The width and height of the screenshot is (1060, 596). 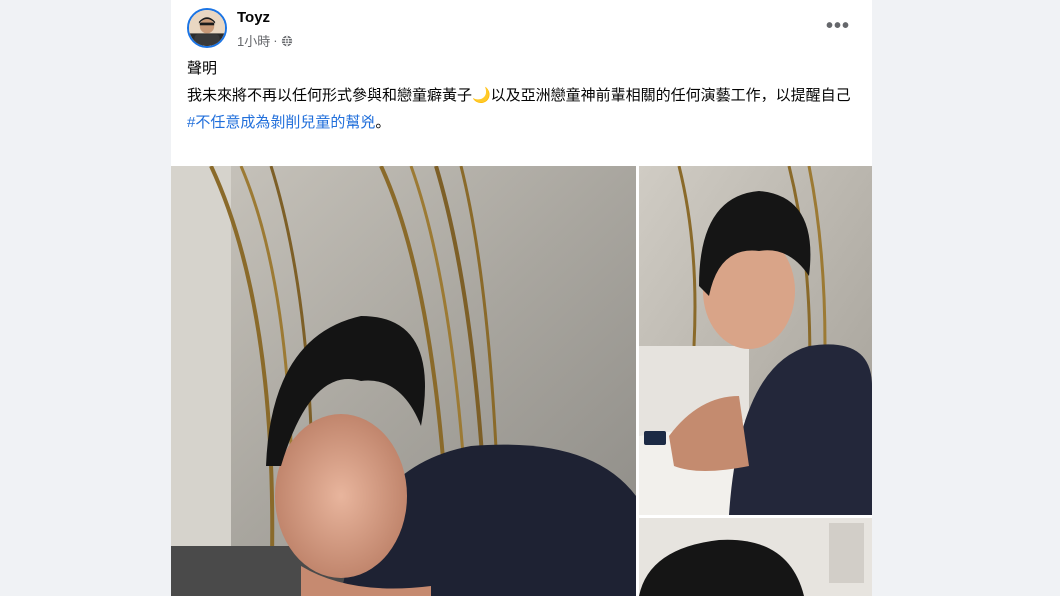 I want to click on globe-icon, so click(x=287, y=41).